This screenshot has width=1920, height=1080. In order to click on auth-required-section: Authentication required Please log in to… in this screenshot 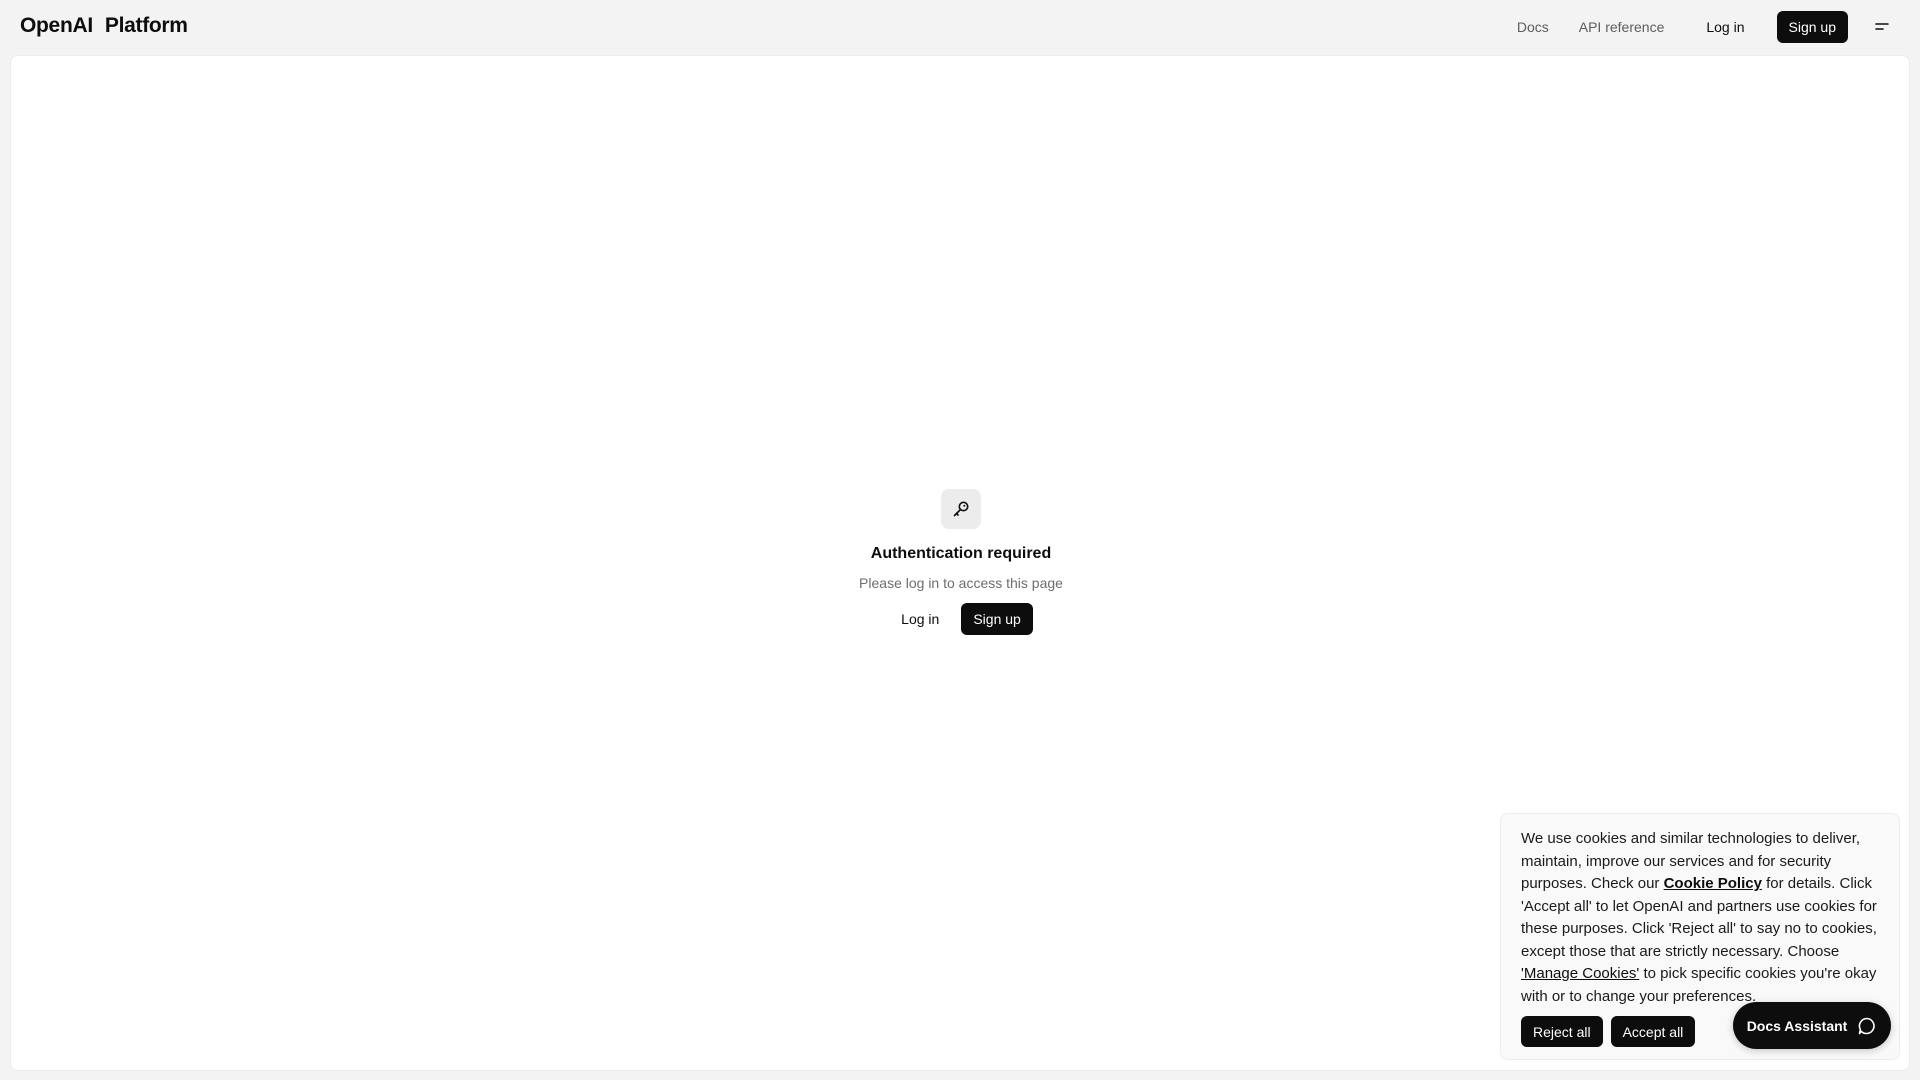, I will do `click(961, 562)`.